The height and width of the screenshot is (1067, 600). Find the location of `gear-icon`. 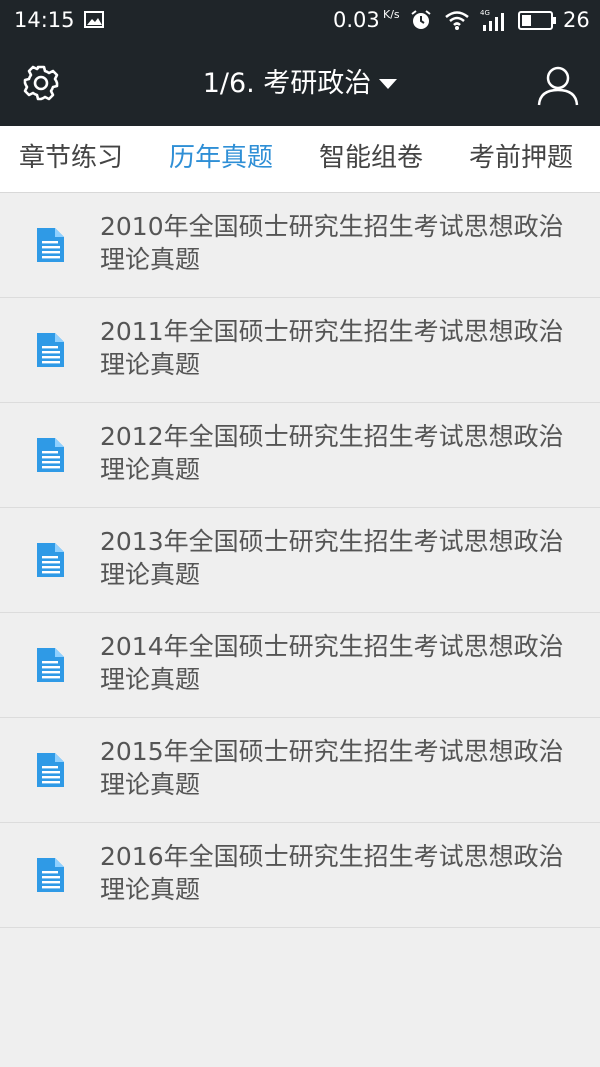

gear-icon is located at coordinates (41, 83).